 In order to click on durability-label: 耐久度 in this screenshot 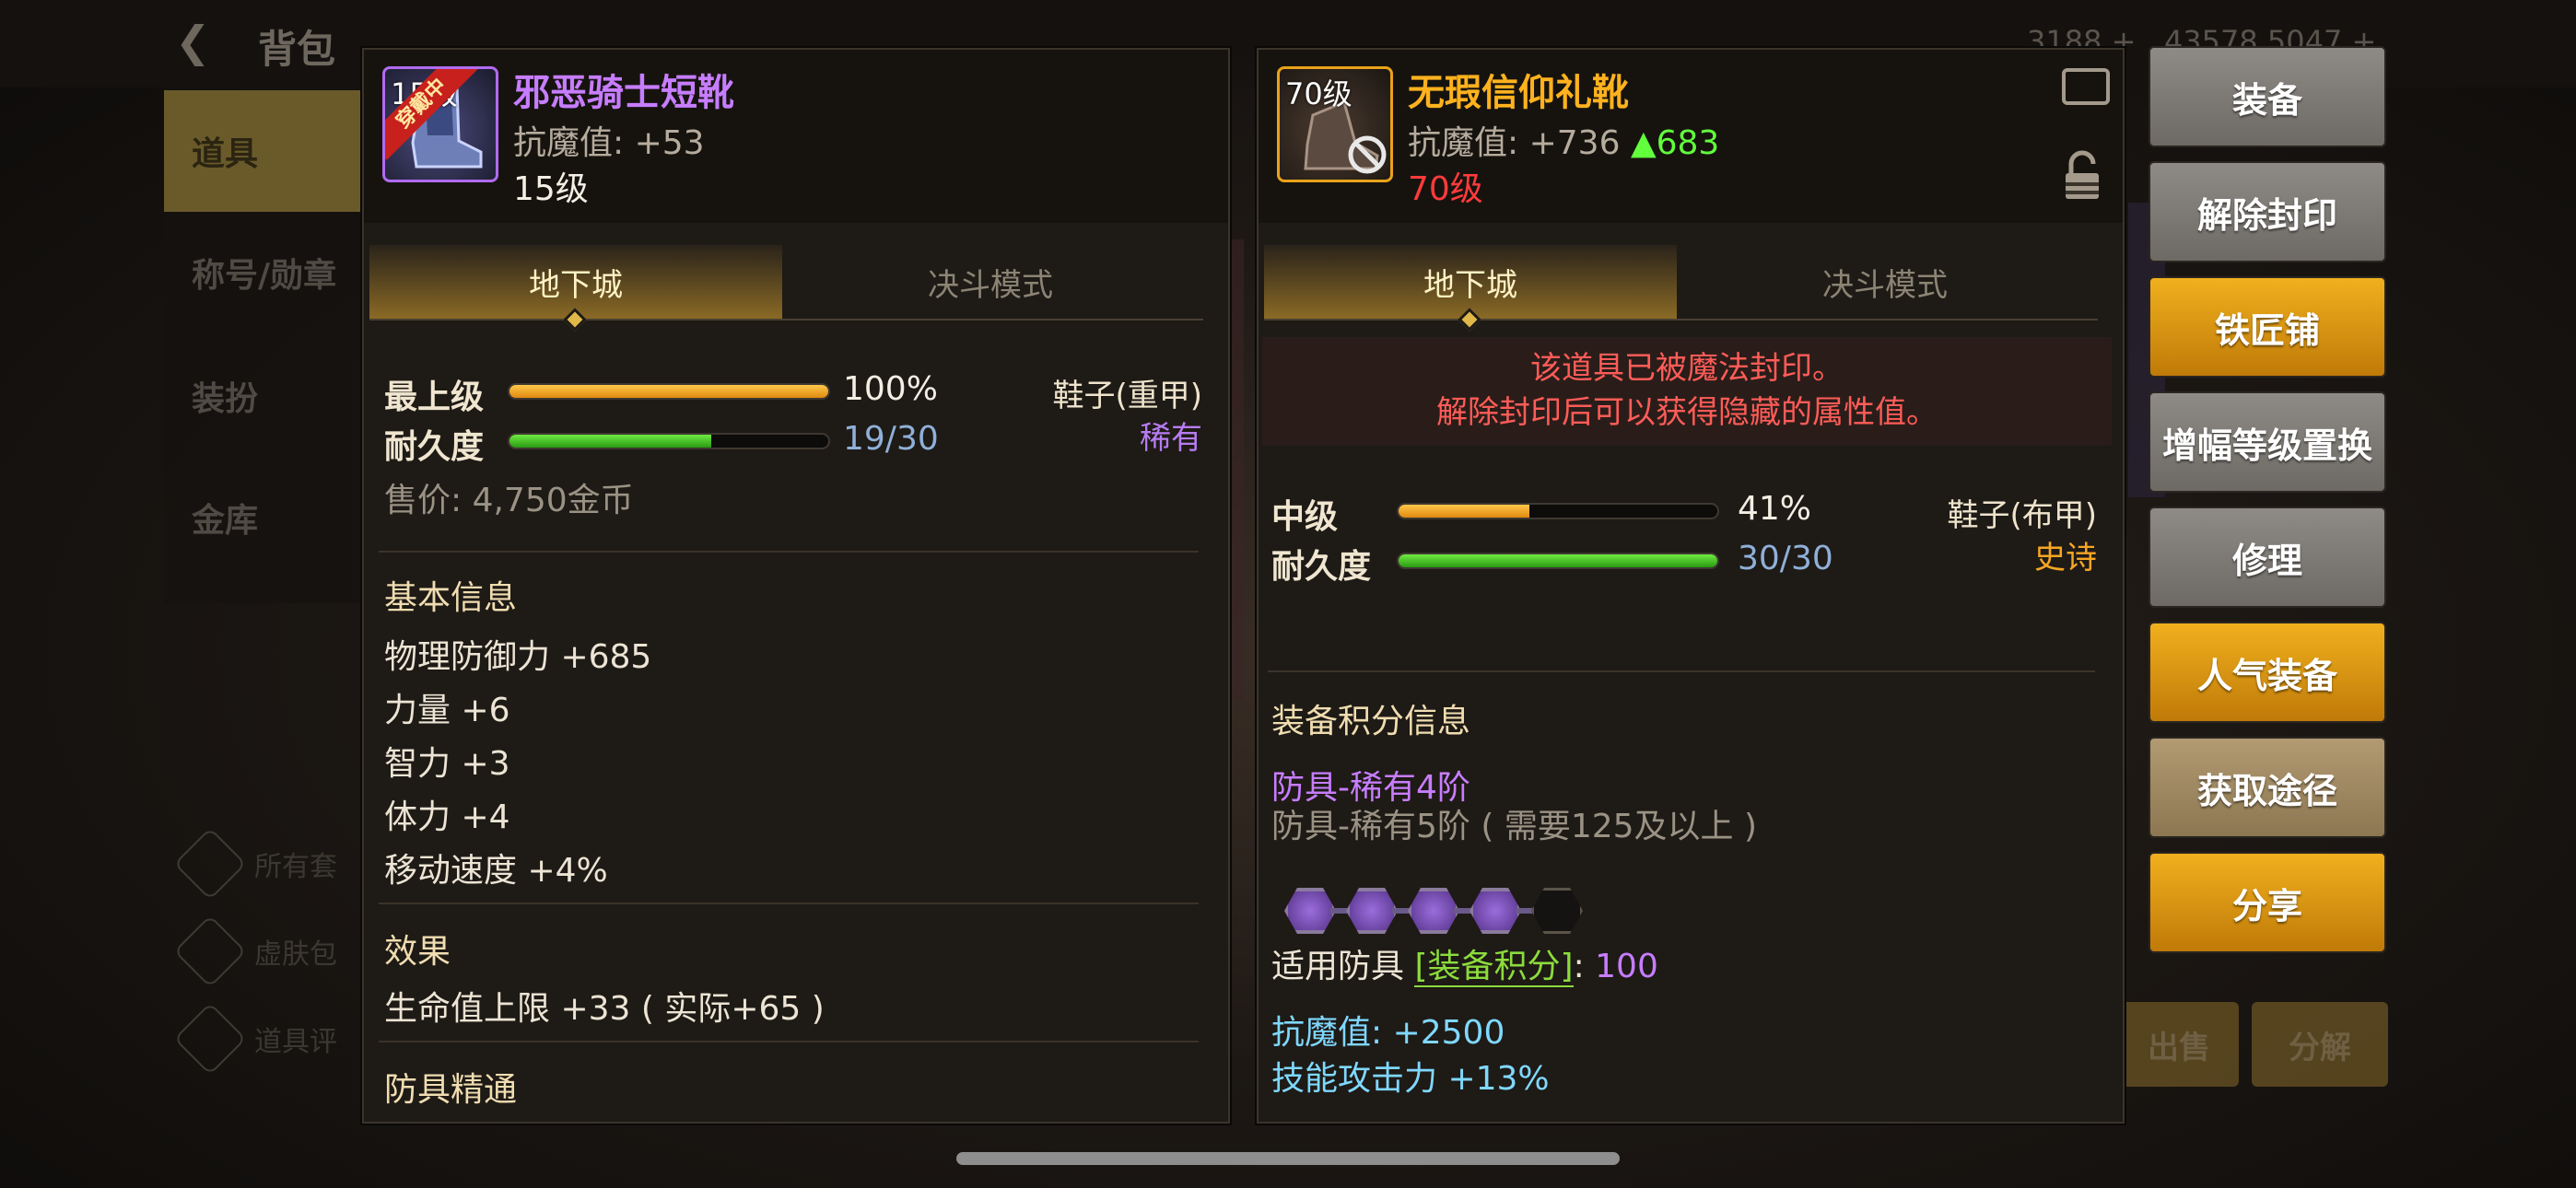, I will do `click(1321, 567)`.